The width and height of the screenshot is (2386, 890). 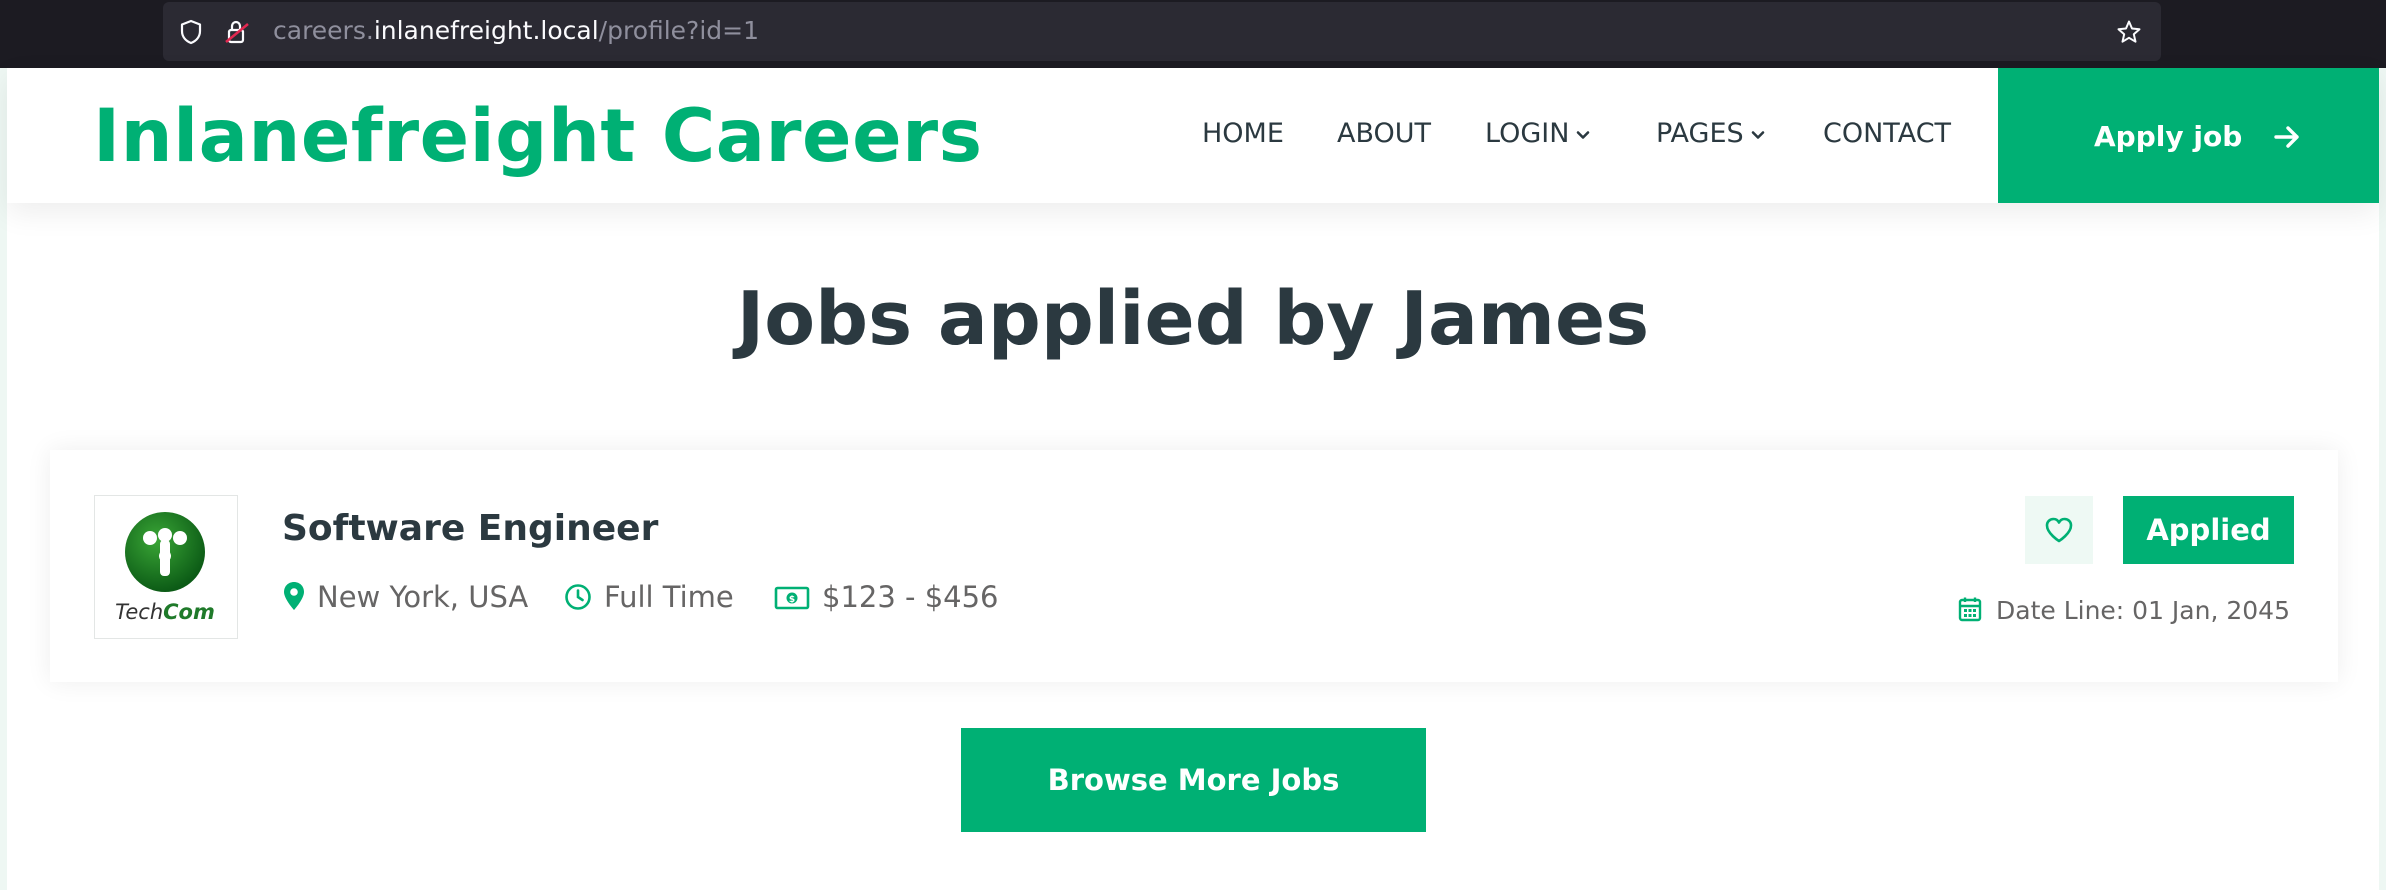 What do you see at coordinates (294, 596) in the screenshot?
I see `map-pin-icon` at bounding box center [294, 596].